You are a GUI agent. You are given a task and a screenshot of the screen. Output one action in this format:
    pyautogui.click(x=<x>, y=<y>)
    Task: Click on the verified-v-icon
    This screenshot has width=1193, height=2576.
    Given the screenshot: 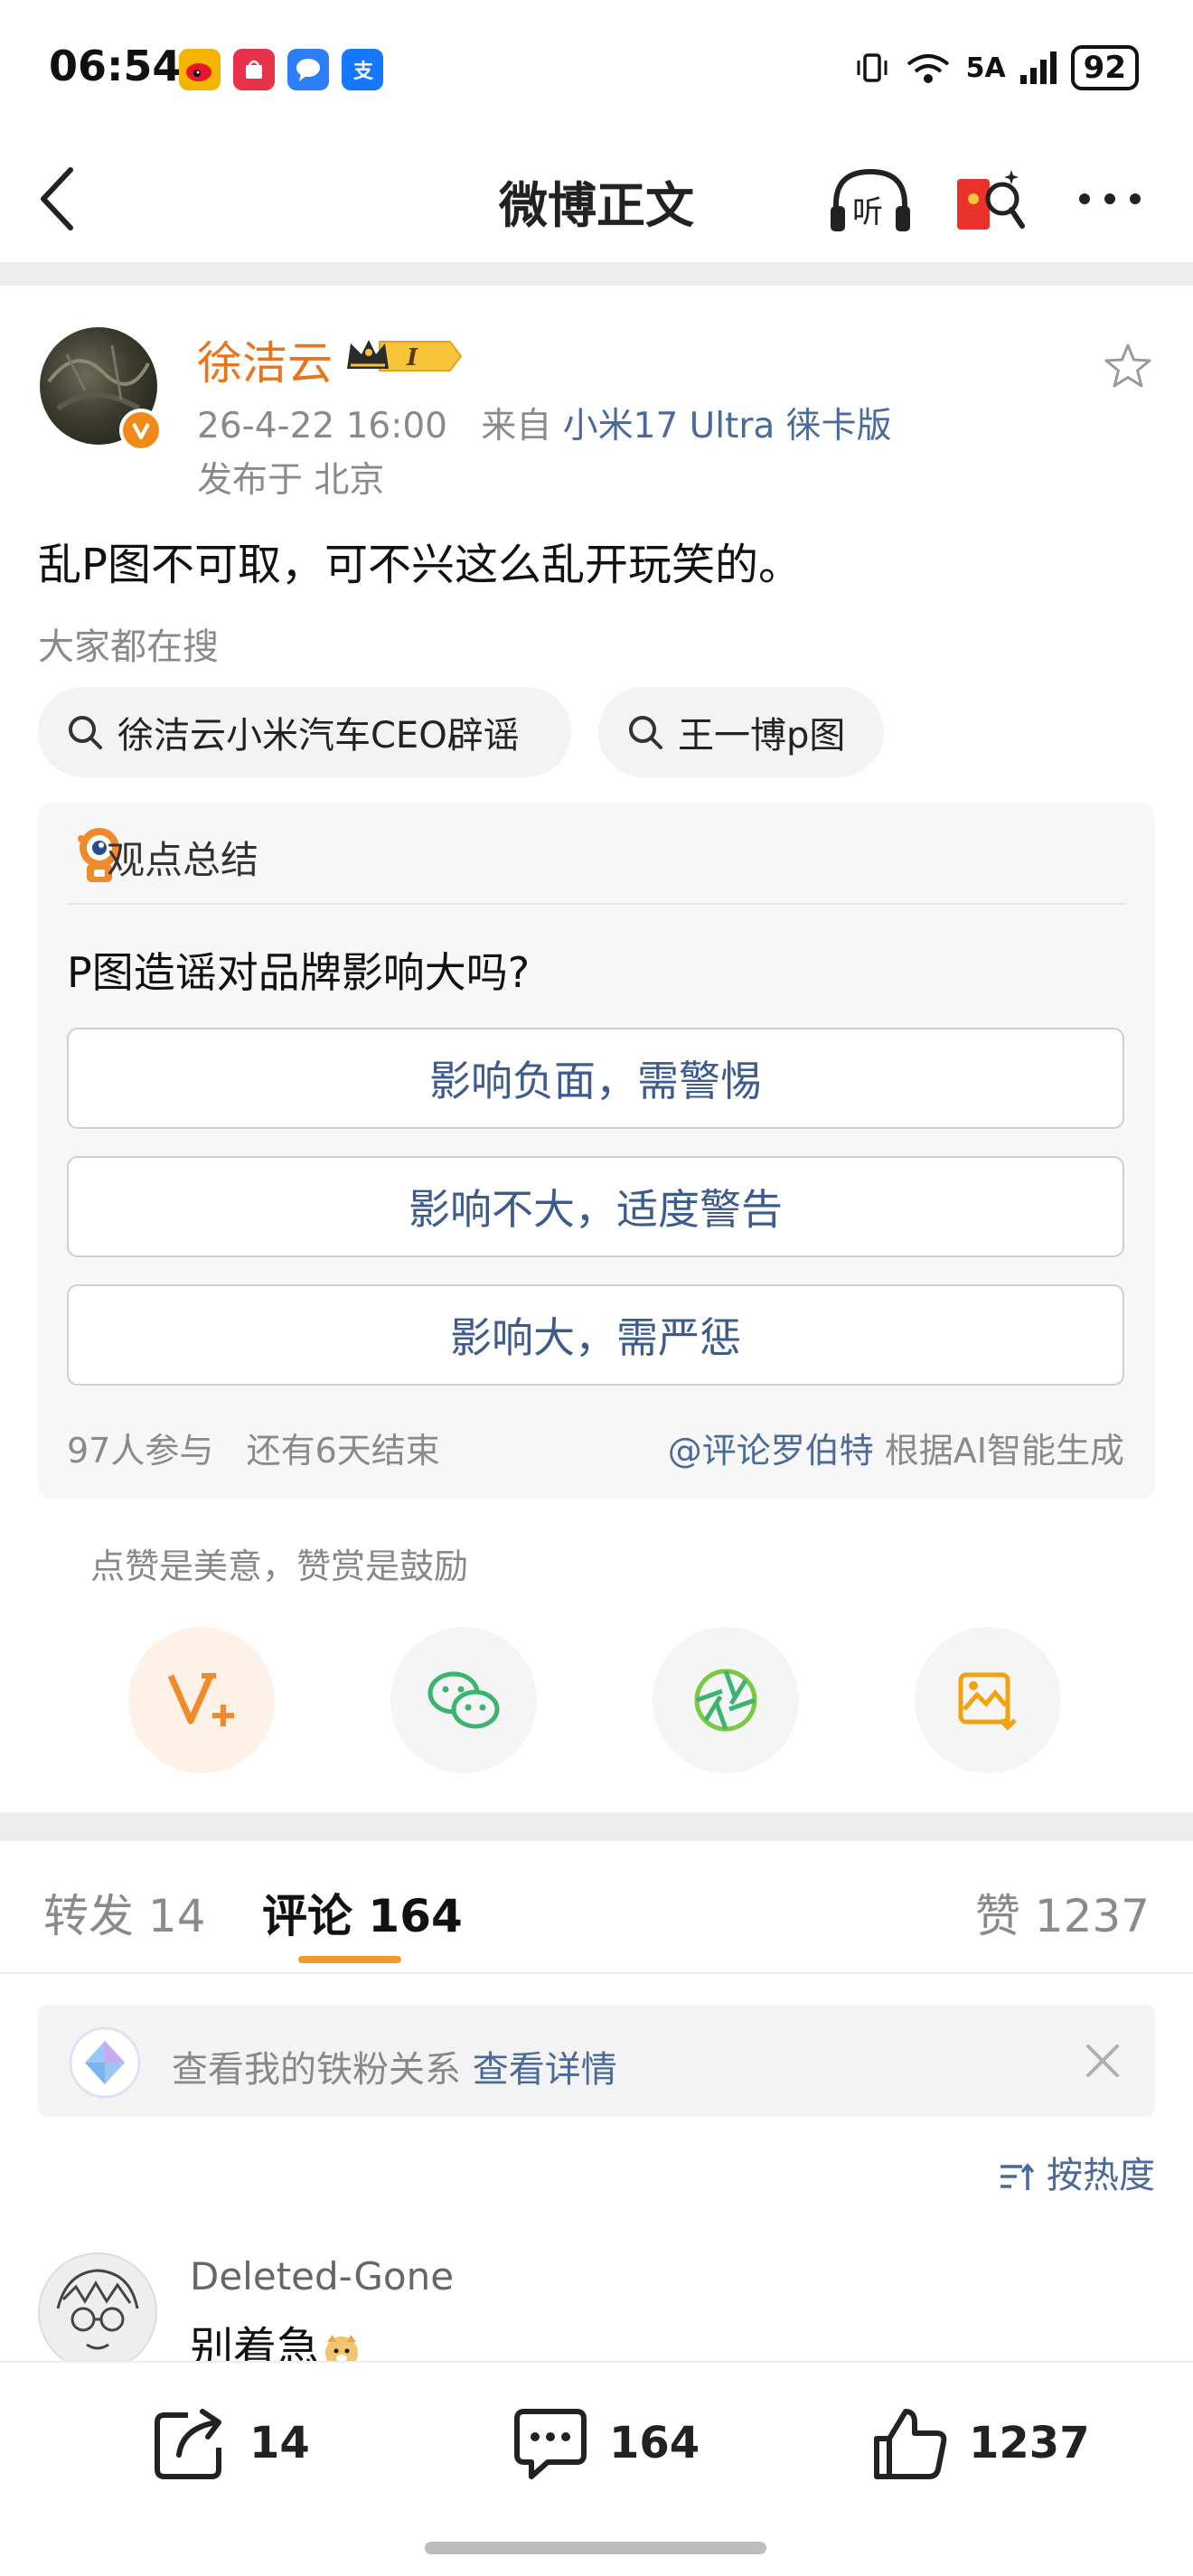 What is the action you would take?
    pyautogui.click(x=141, y=431)
    